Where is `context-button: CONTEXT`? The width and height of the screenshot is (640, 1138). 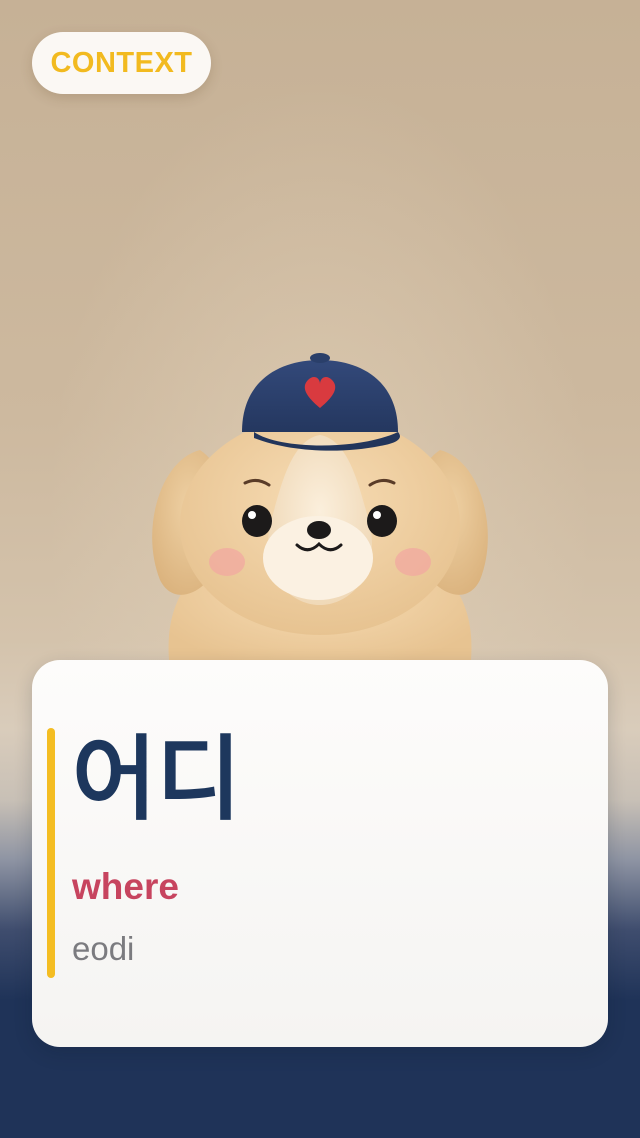 context-button: CONTEXT is located at coordinates (121, 63).